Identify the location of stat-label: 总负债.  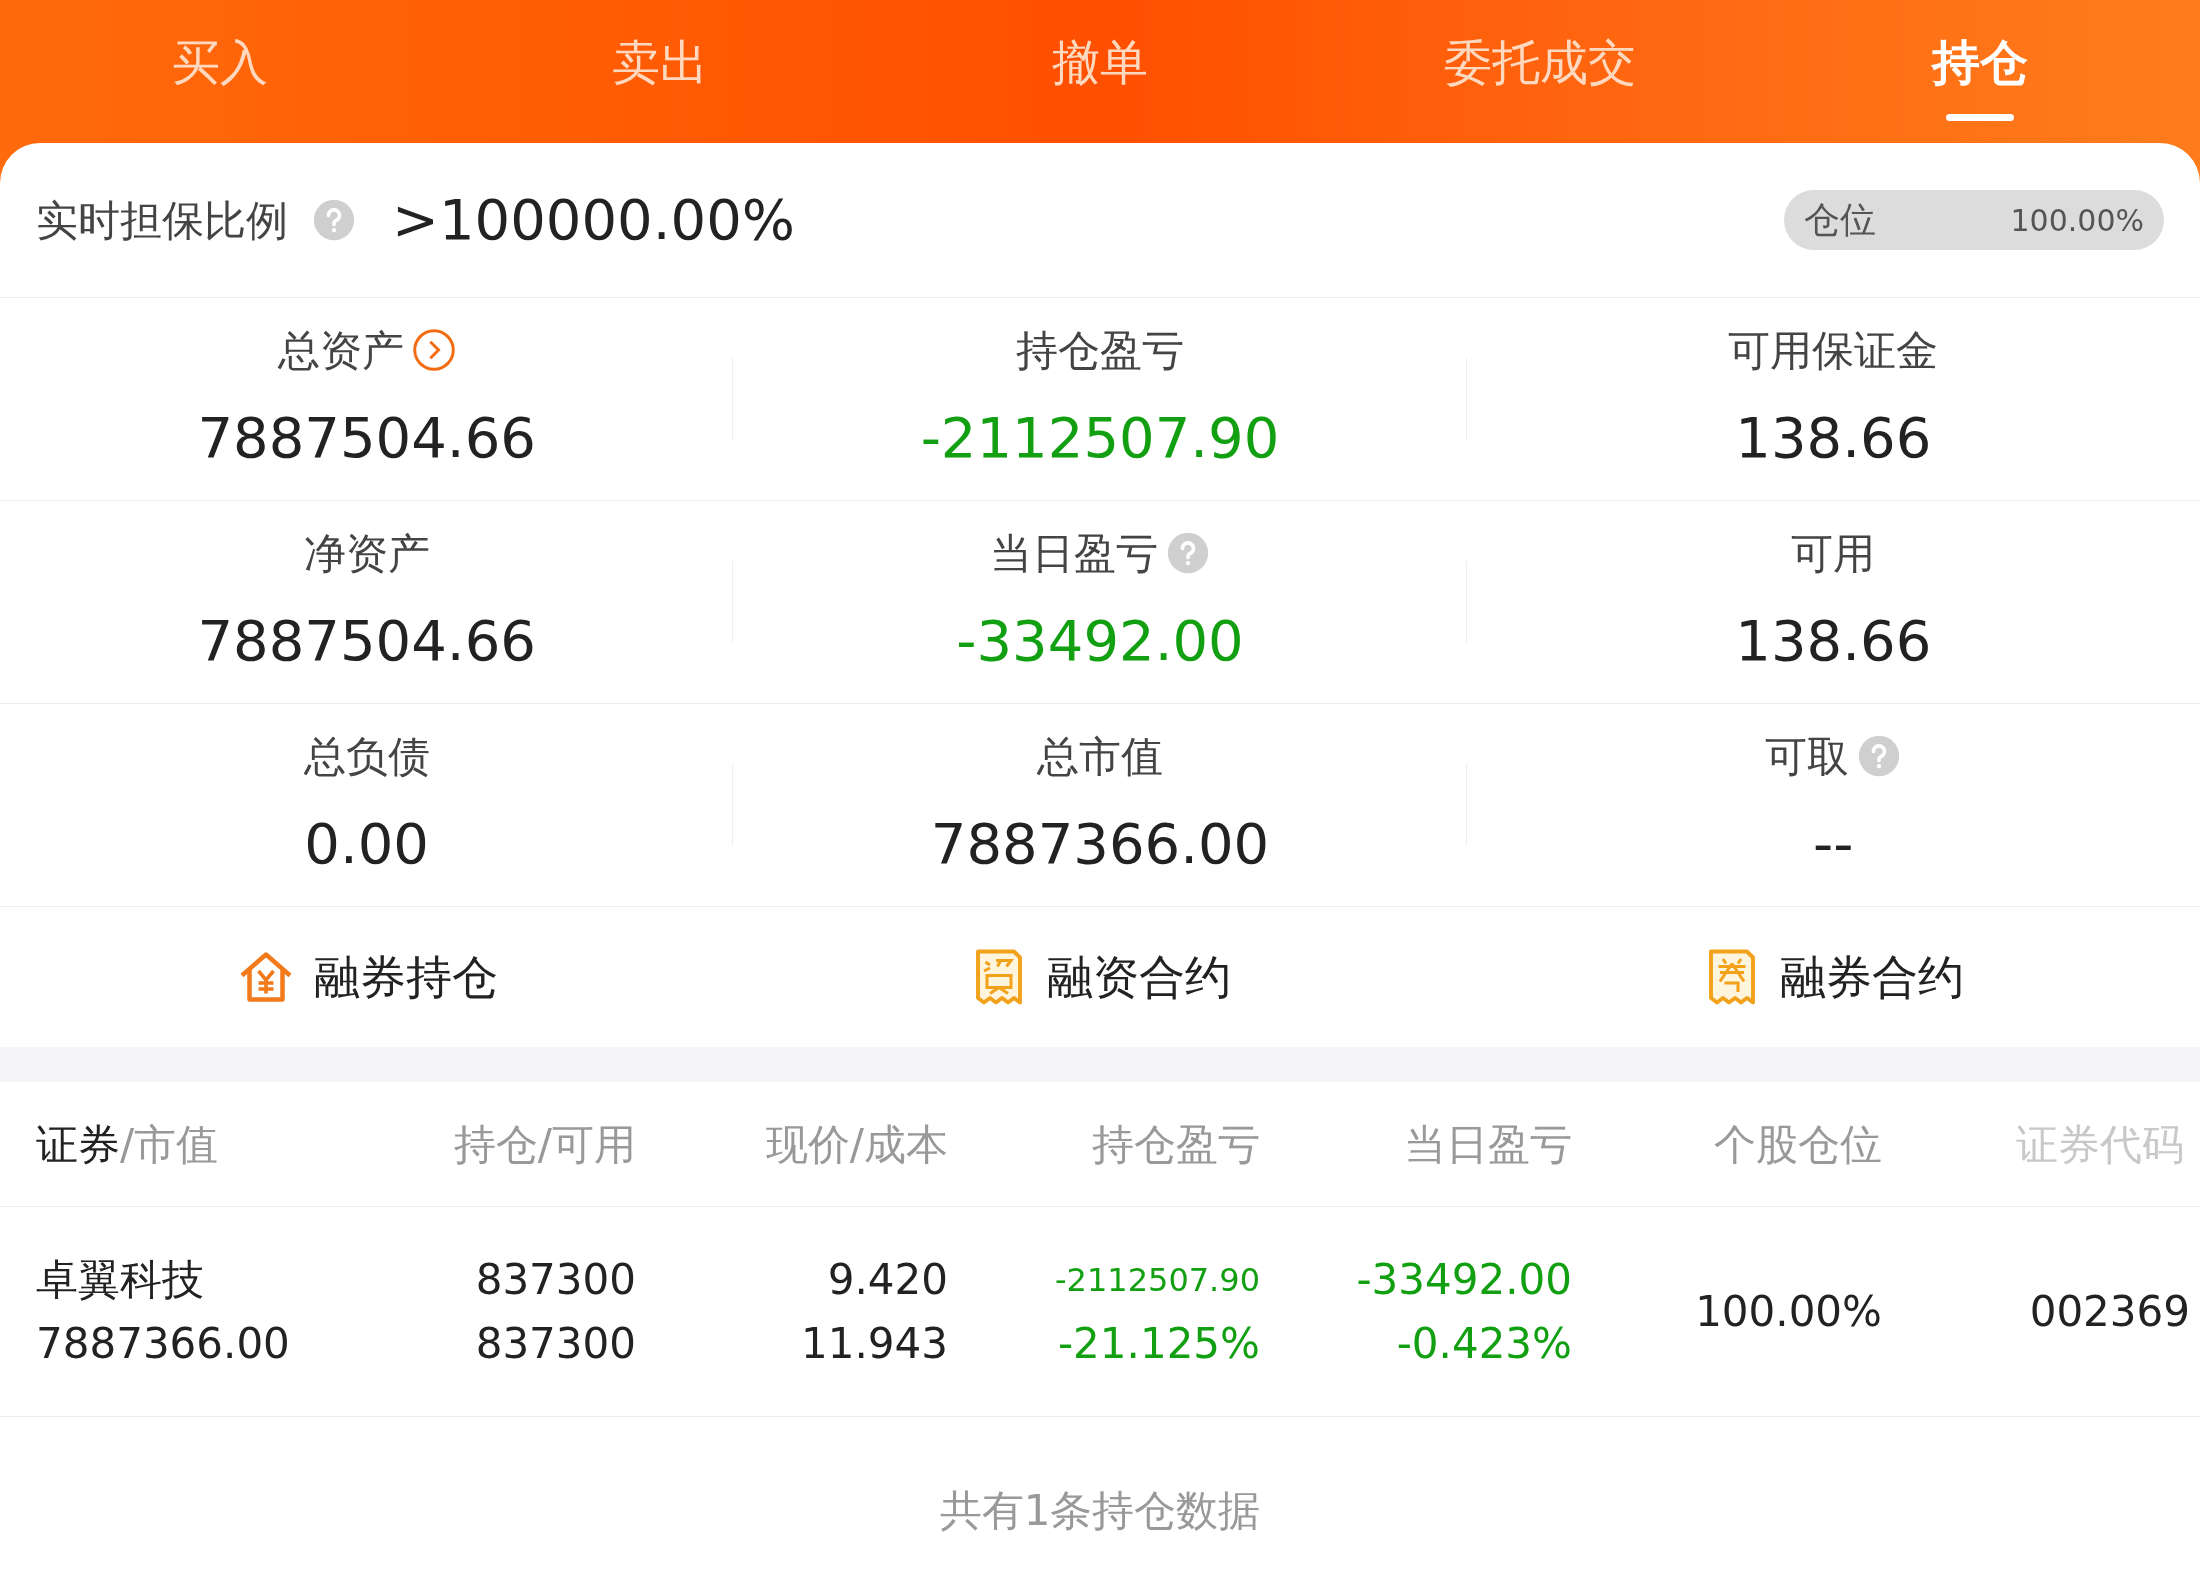
(366, 756).